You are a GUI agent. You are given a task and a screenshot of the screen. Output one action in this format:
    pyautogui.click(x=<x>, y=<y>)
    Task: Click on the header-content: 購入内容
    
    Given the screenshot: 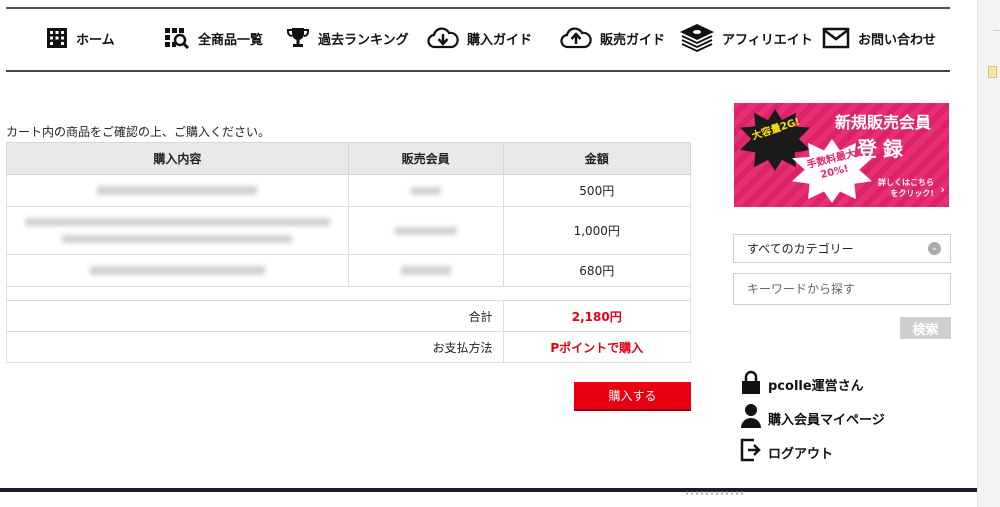 What is the action you would take?
    pyautogui.click(x=177, y=158)
    